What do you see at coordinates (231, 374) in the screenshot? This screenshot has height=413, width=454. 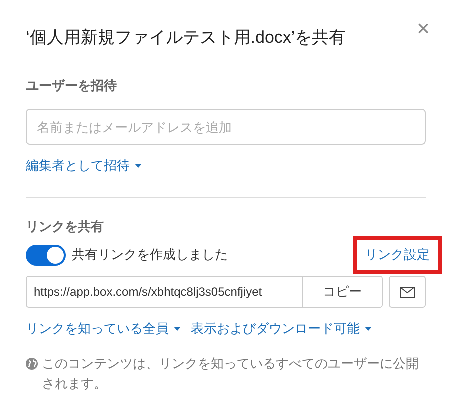 I see `public-notice: このコンテンツは、リンクを知っているすべてのユーザーに公開されます。` at bounding box center [231, 374].